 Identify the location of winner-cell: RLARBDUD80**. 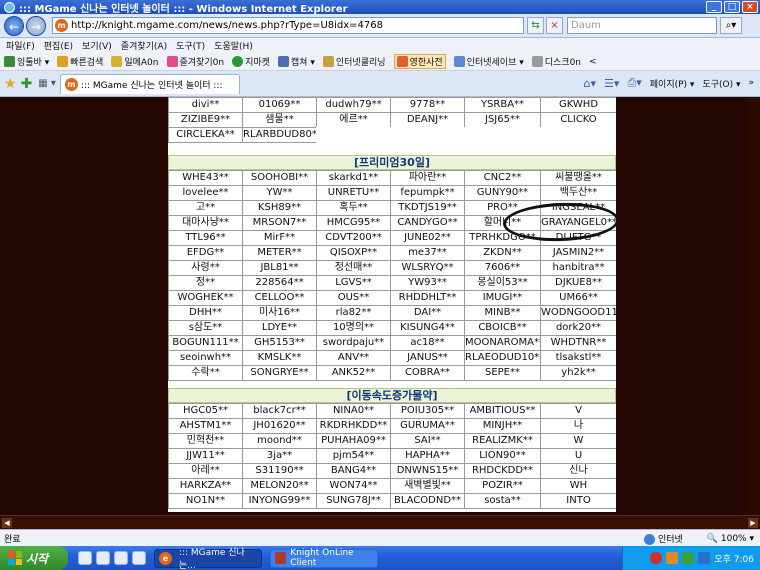
(279, 135).